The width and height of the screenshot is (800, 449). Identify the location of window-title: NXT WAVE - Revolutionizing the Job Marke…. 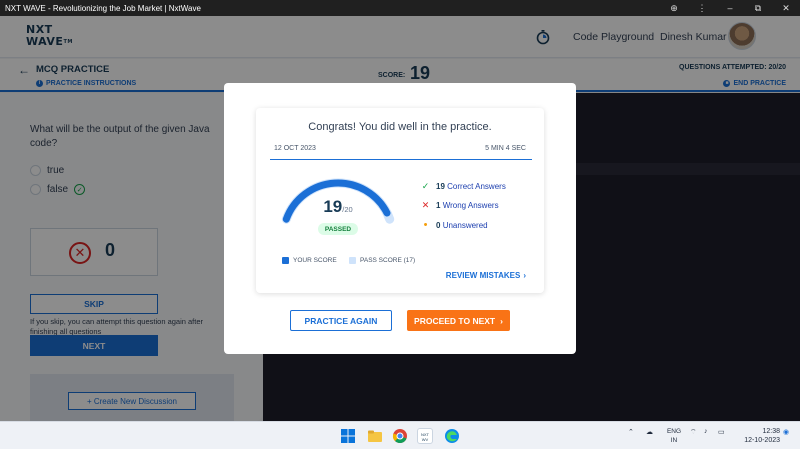
(103, 8).